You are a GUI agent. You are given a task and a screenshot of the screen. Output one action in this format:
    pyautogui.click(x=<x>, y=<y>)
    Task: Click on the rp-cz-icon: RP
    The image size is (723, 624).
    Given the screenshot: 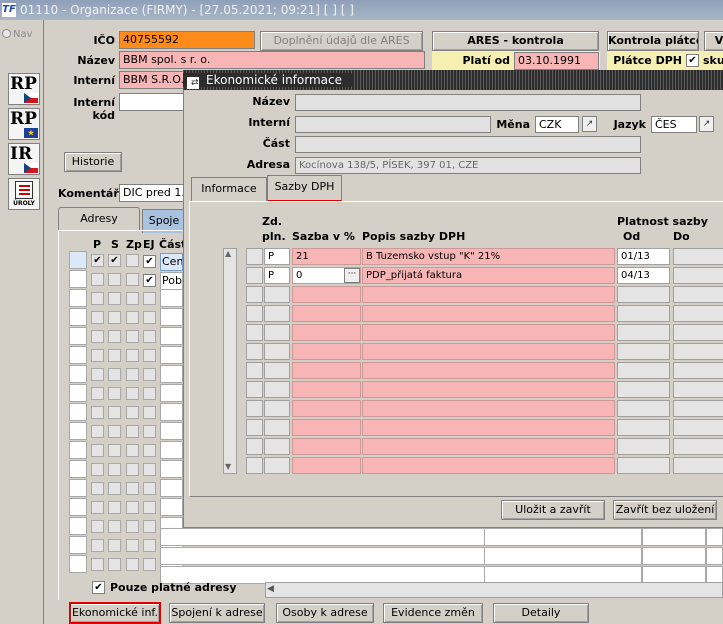 What is the action you would take?
    pyautogui.click(x=24, y=89)
    